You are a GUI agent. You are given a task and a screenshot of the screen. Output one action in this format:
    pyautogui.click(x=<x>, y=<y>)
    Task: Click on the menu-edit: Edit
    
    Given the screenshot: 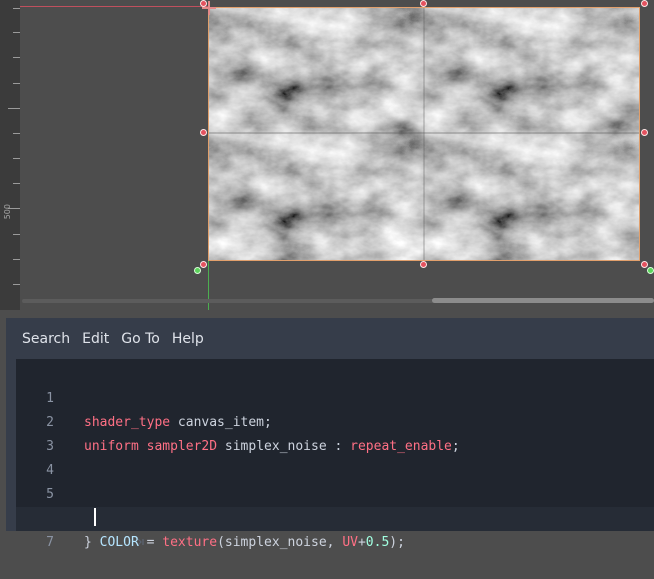 What is the action you would take?
    pyautogui.click(x=95, y=339)
    